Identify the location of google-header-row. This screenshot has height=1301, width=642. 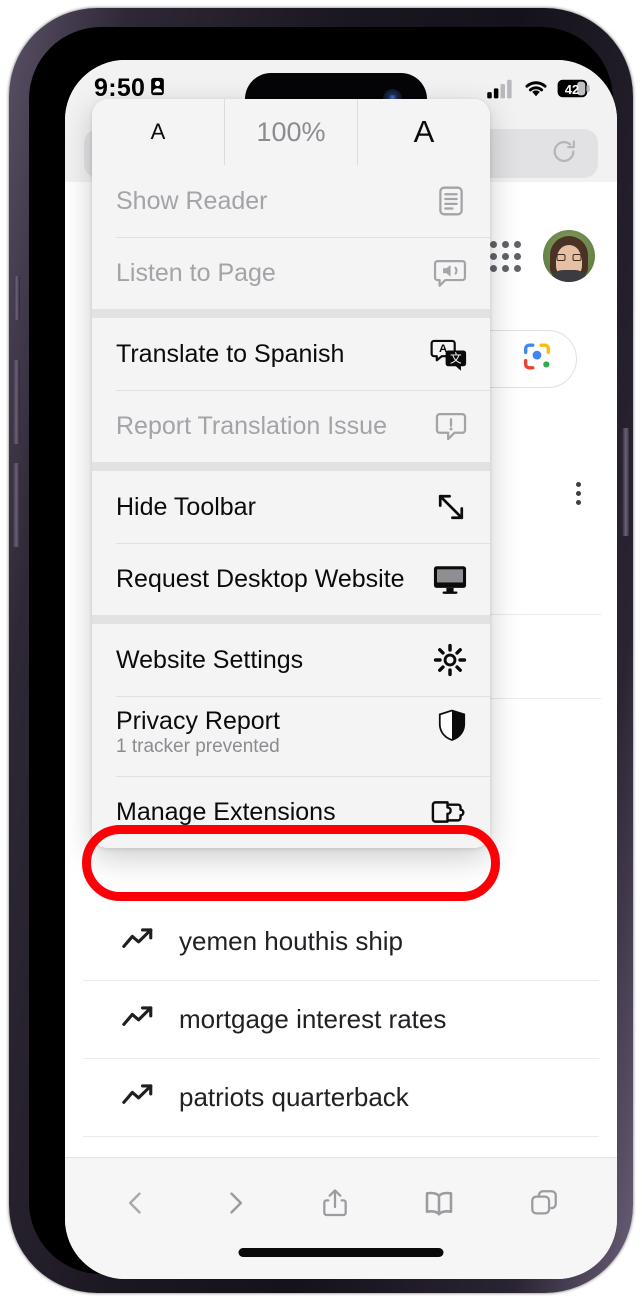
(542, 256).